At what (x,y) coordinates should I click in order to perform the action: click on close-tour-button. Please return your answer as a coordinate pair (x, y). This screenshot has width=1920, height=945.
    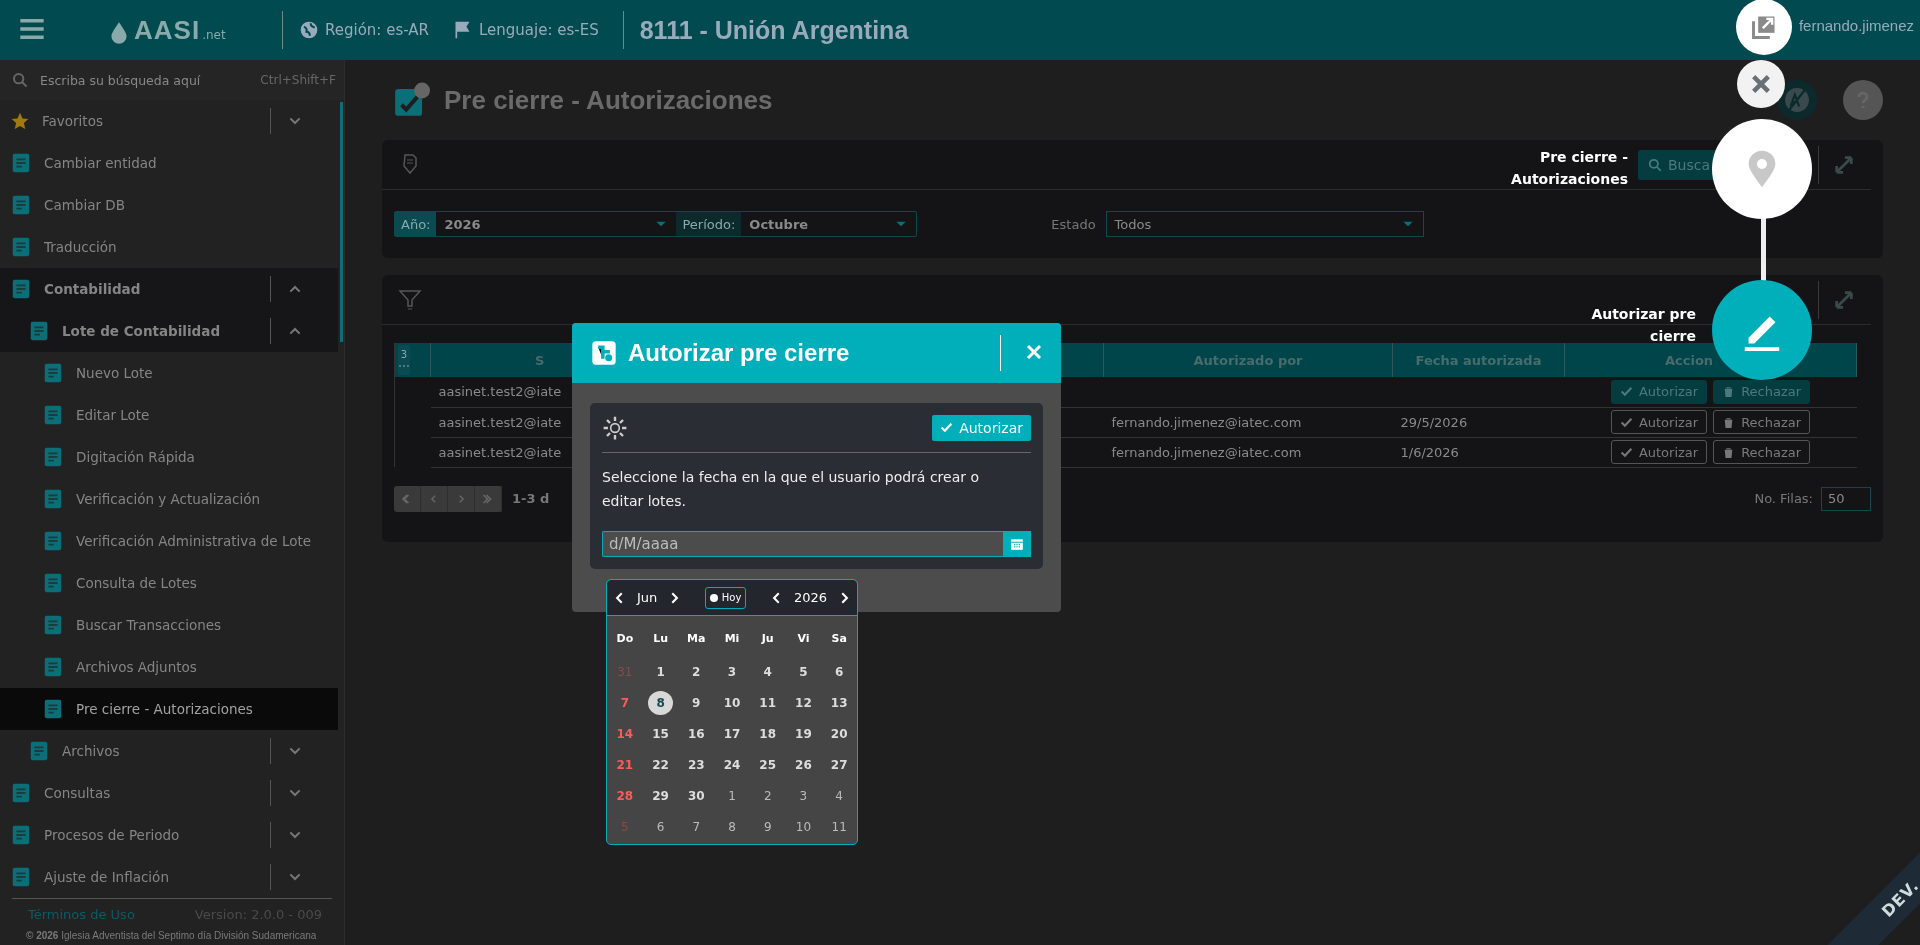
    Looking at the image, I should click on (1761, 84).